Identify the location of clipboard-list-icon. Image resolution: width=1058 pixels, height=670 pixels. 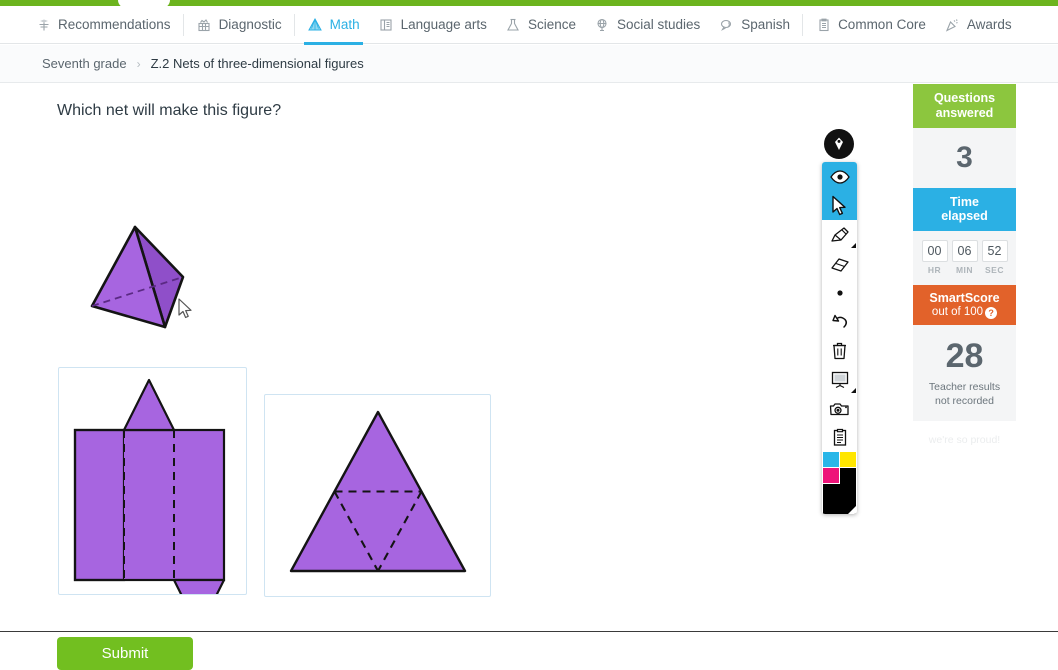
(823, 24).